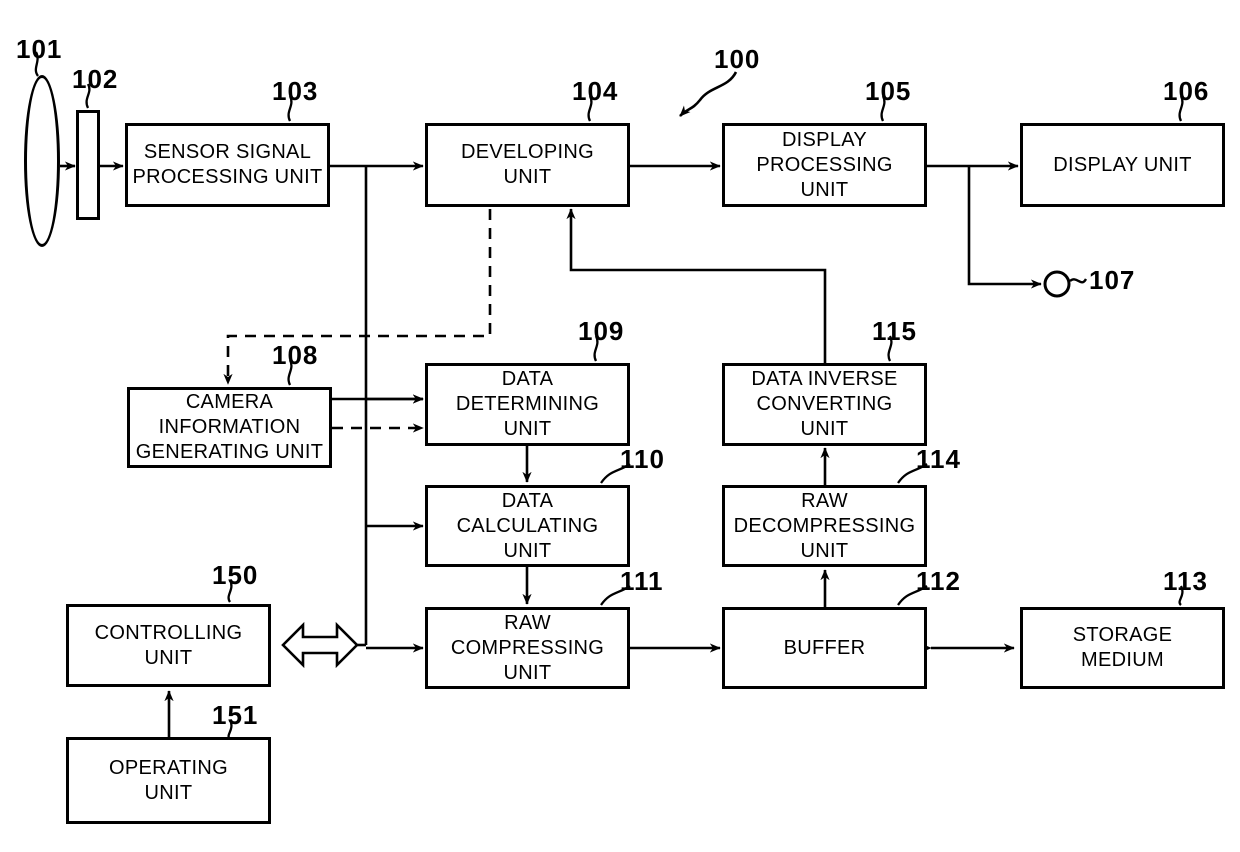 The height and width of the screenshot is (852, 1240). Describe the element at coordinates (1057, 284) in the screenshot. I see `output-terminal-circle` at that location.